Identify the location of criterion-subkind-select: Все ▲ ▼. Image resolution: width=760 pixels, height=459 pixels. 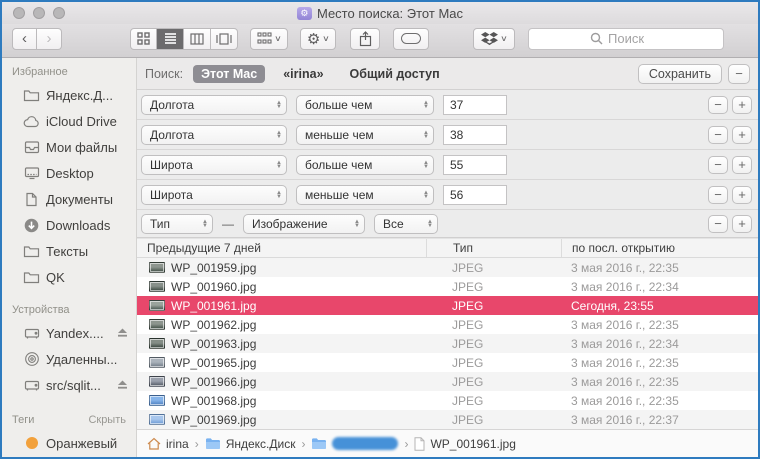
(406, 223).